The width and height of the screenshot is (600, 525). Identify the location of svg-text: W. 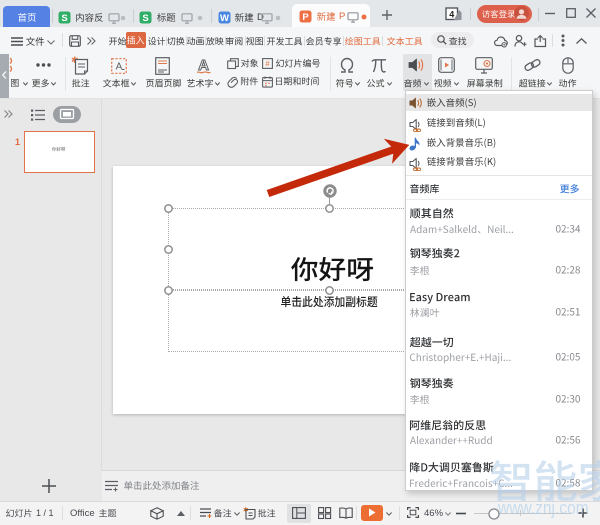
(224, 17).